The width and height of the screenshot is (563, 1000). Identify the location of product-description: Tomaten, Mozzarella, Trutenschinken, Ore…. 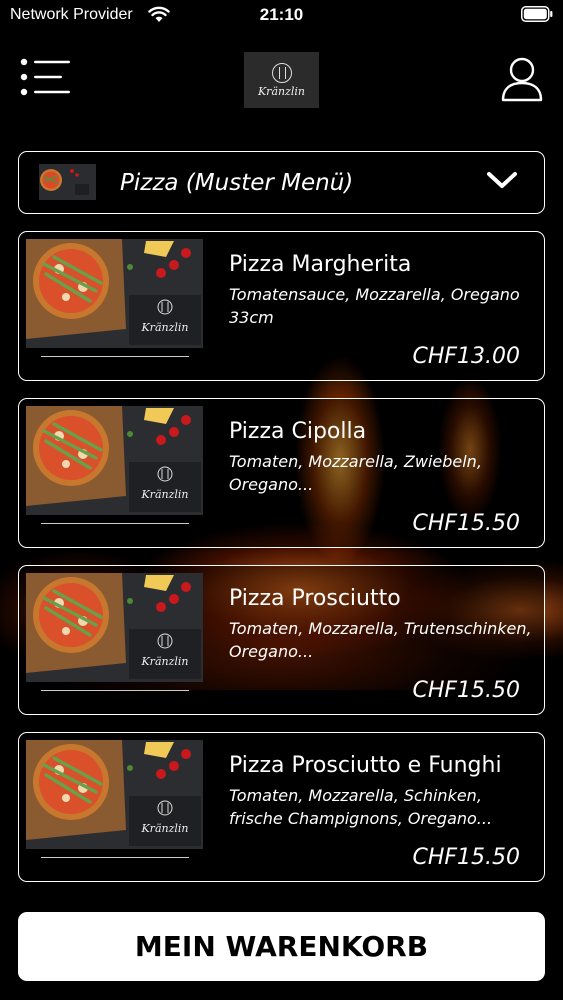
(380, 640).